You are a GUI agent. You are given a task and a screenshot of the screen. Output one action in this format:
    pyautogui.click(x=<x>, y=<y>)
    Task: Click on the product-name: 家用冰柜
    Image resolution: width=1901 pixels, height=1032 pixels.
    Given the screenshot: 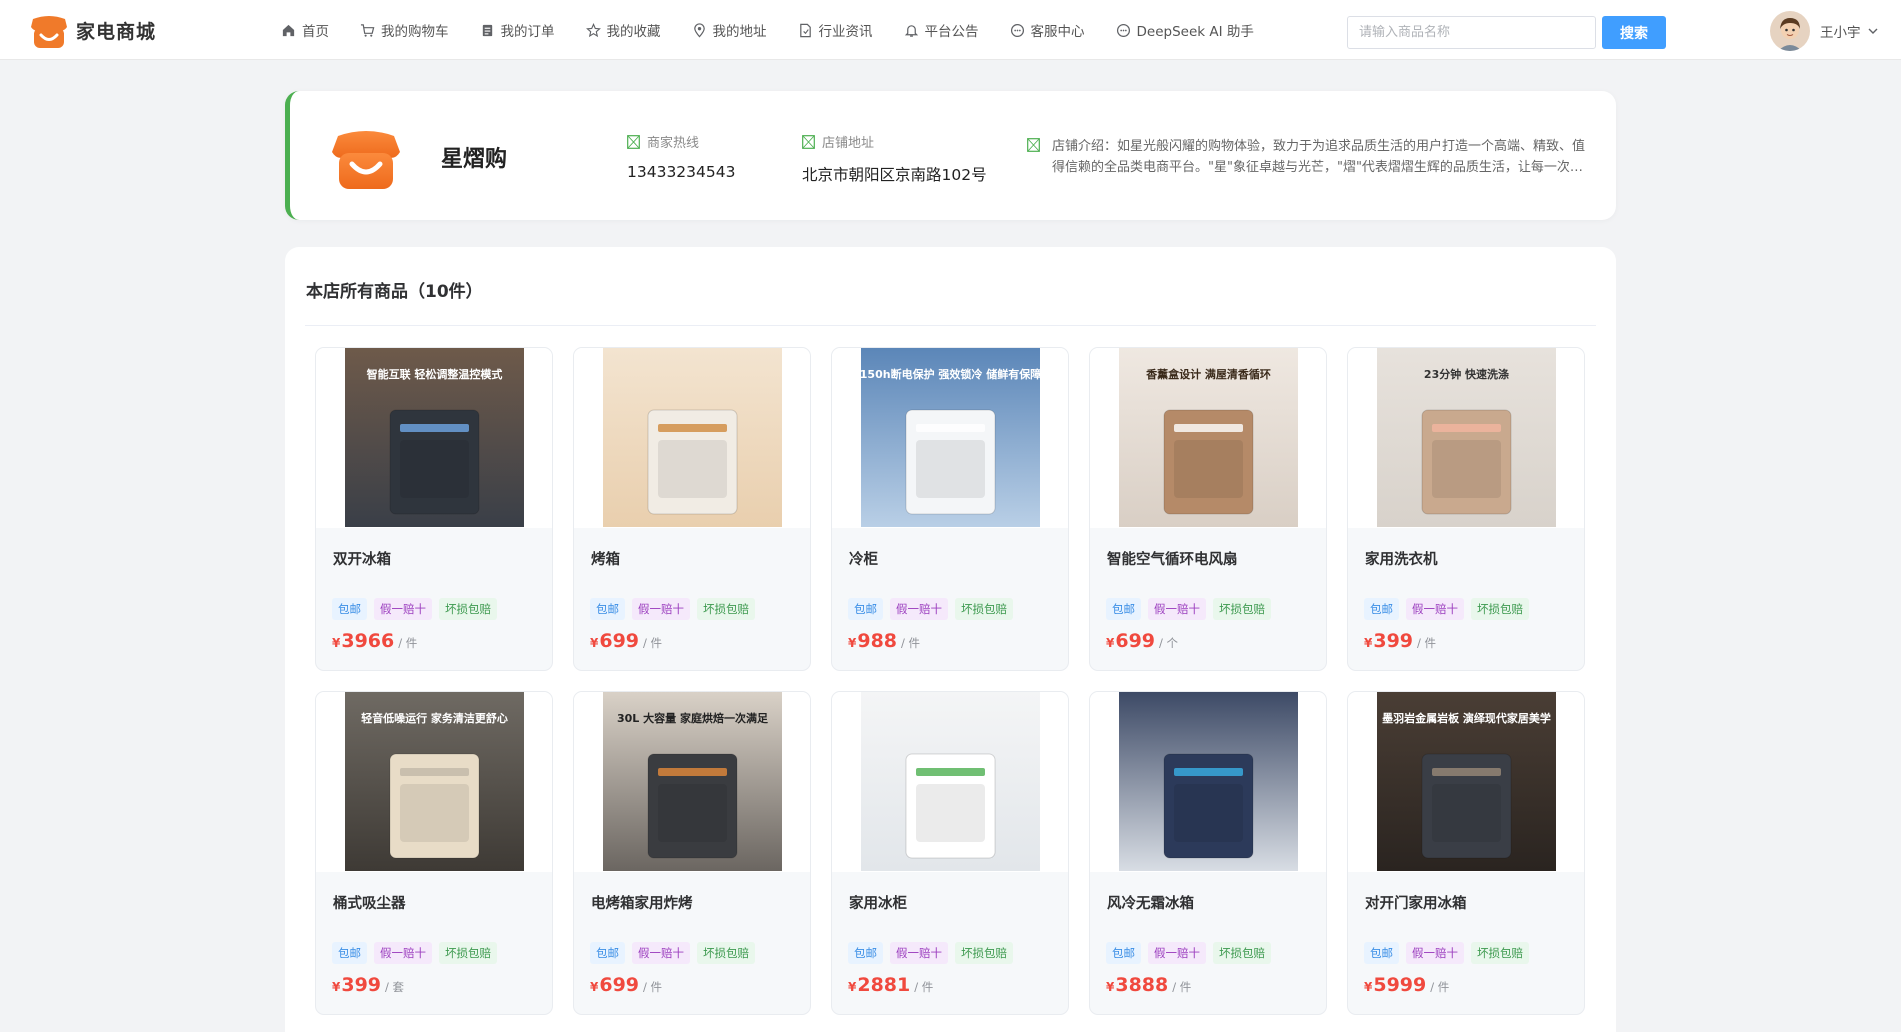 What is the action you would take?
    pyautogui.click(x=878, y=904)
    